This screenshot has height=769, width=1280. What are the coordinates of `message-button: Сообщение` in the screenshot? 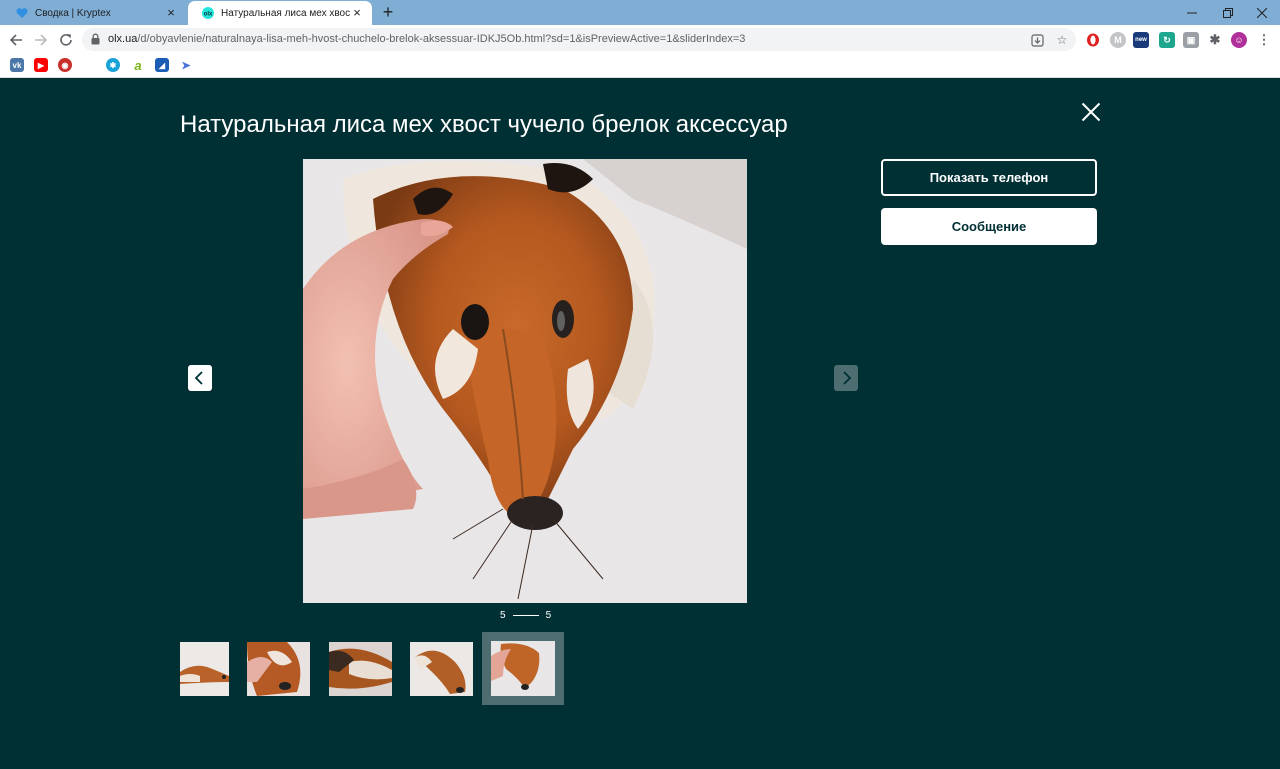 It's located at (989, 226).